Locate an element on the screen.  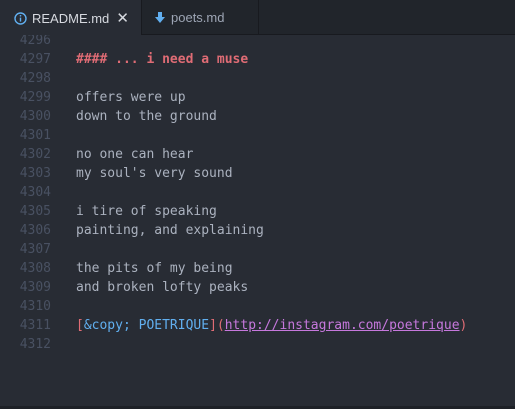
line-number: 4296 is located at coordinates (35, 41).